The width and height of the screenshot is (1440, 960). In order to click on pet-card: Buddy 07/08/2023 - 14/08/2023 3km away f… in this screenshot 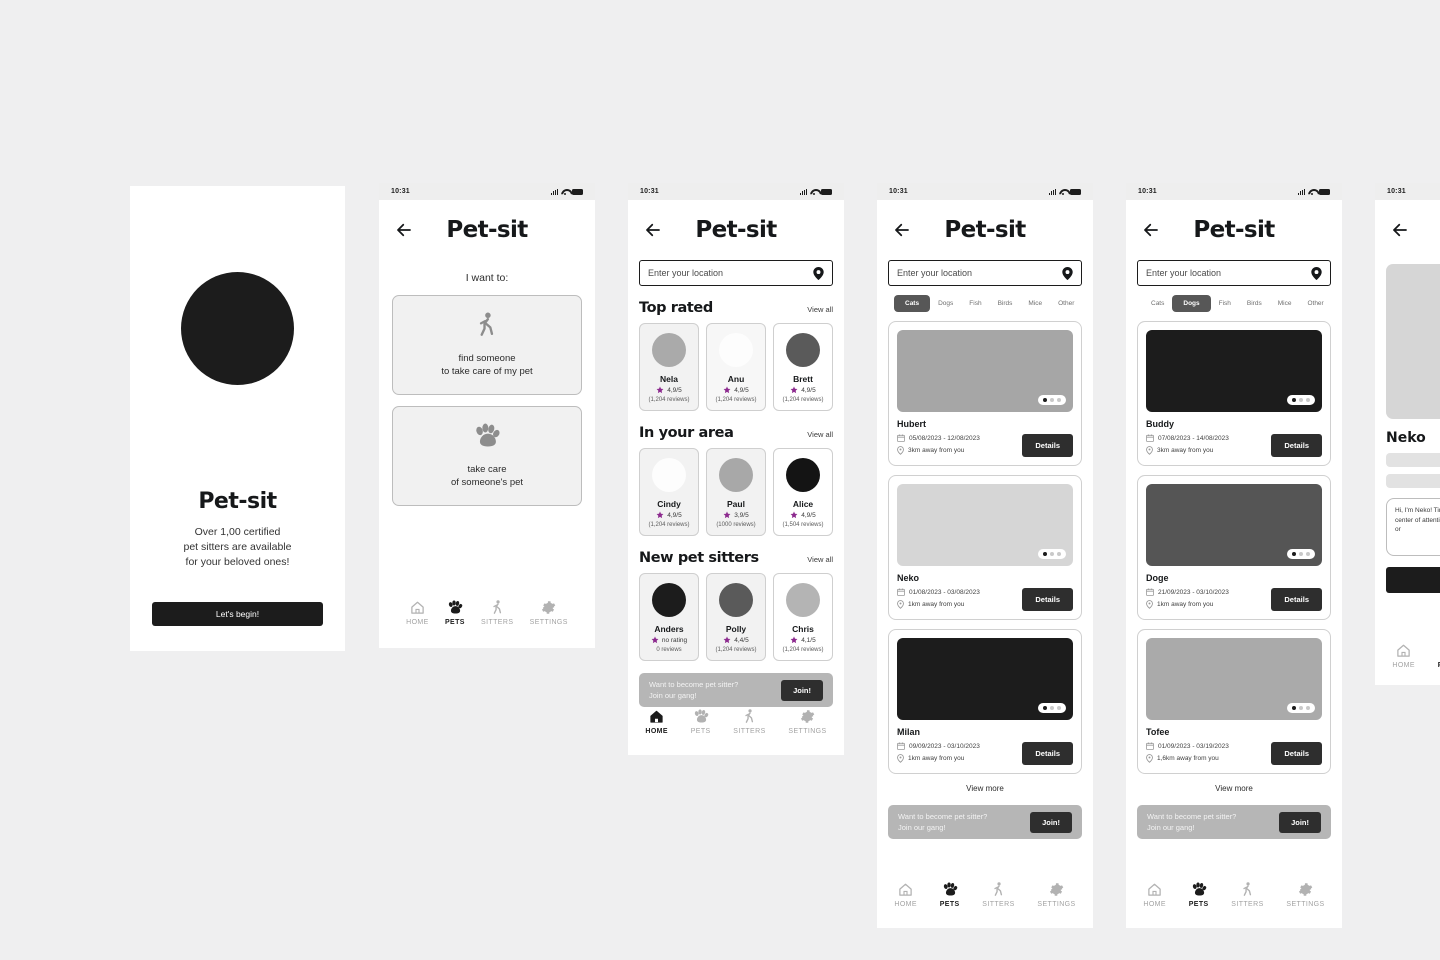, I will do `click(1234, 393)`.